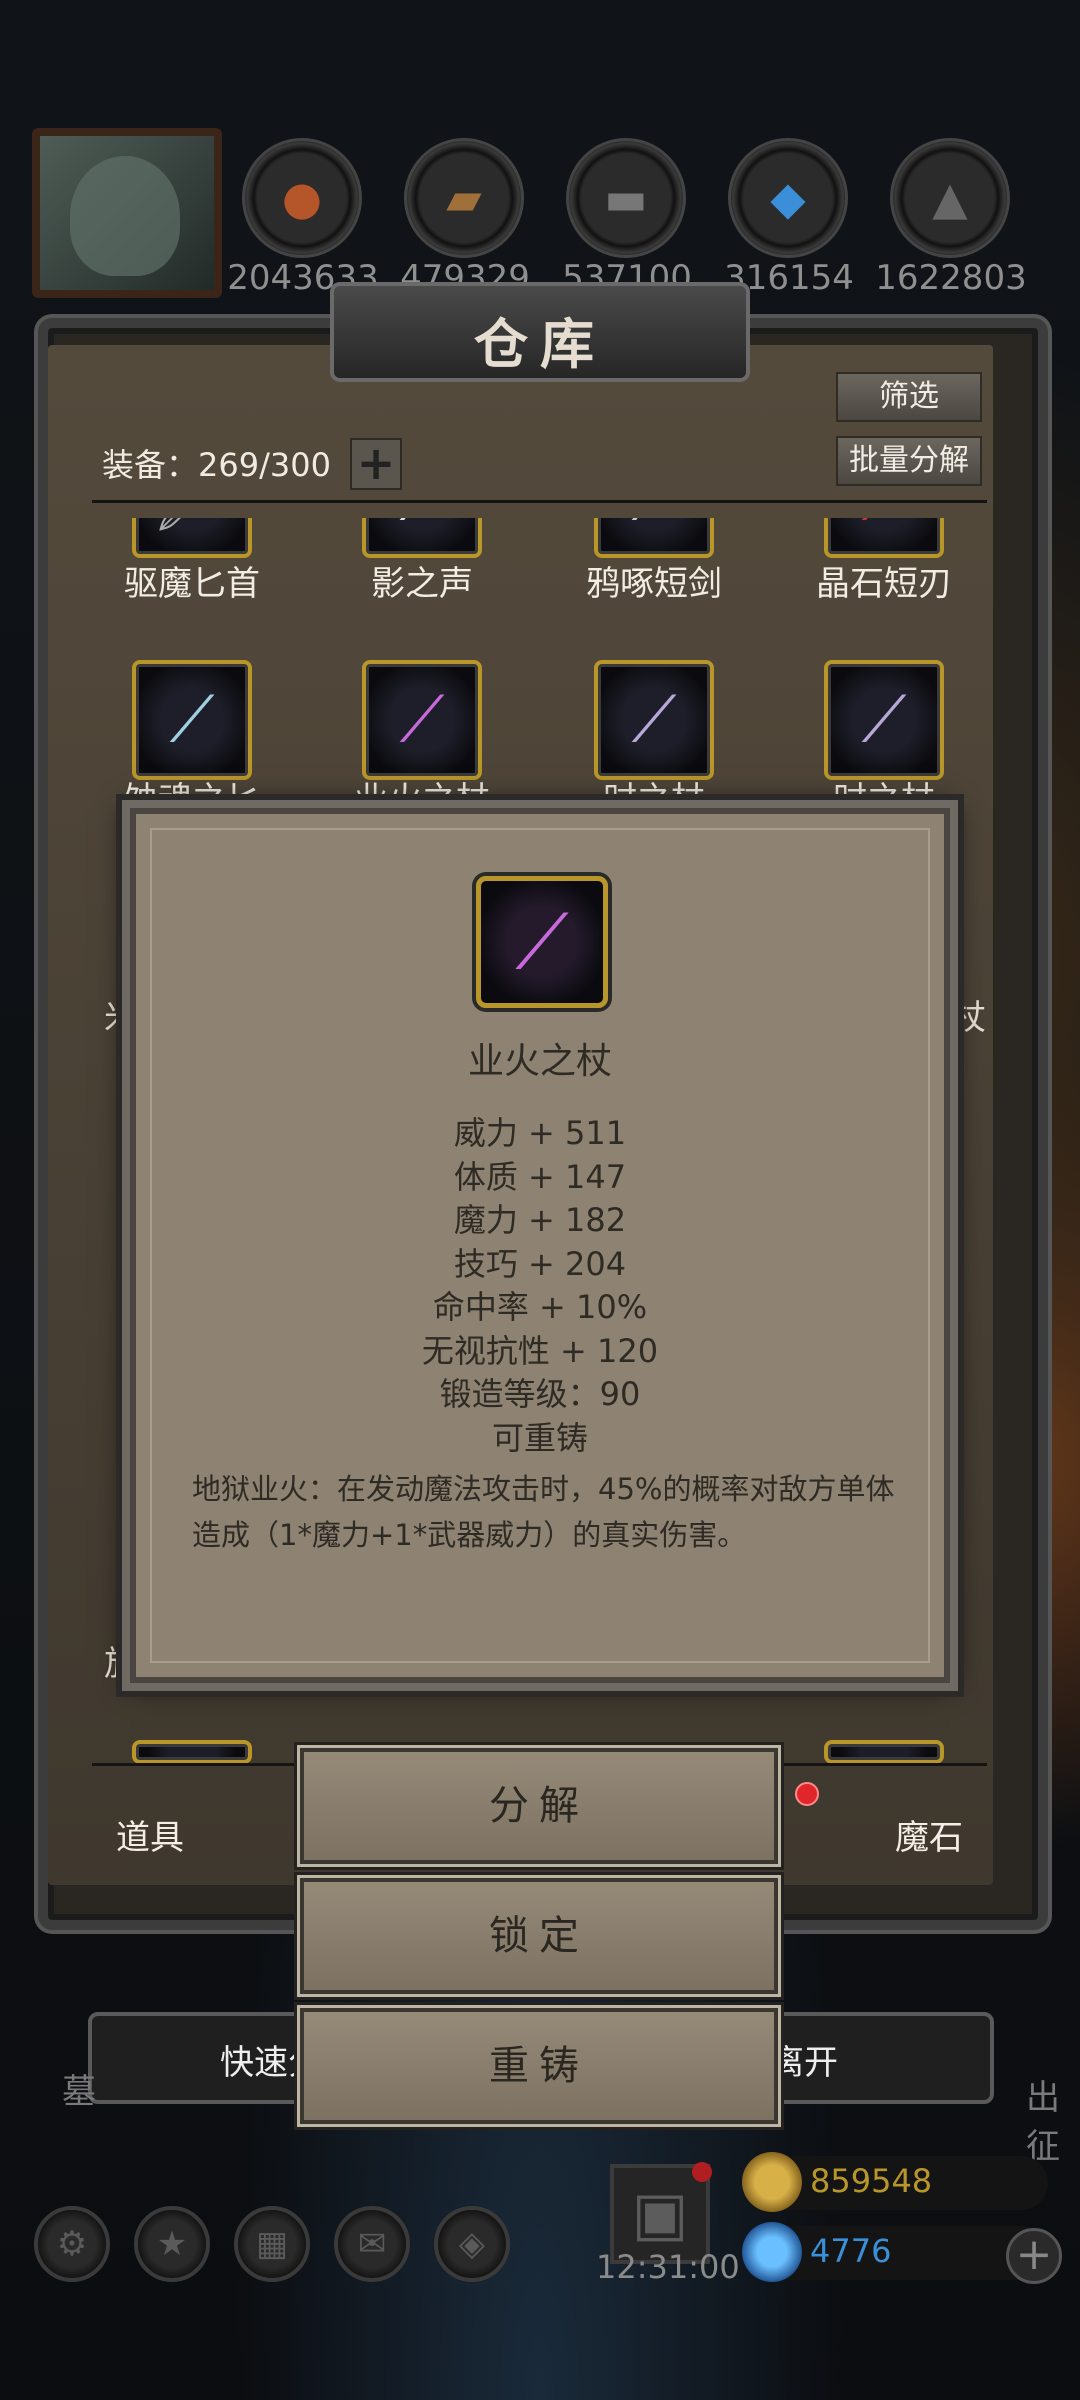 This screenshot has width=1080, height=2400. What do you see at coordinates (929, 1834) in the screenshot?
I see `tab-magic-stone: 魔石` at bounding box center [929, 1834].